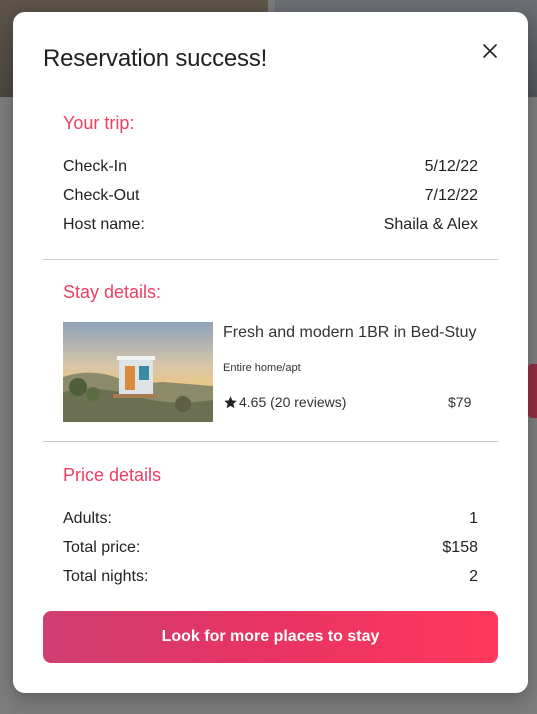 Image resolution: width=537 pixels, height=714 pixels. Describe the element at coordinates (270, 548) in the screenshot. I see `price-row-total-price: Total price: $158` at that location.